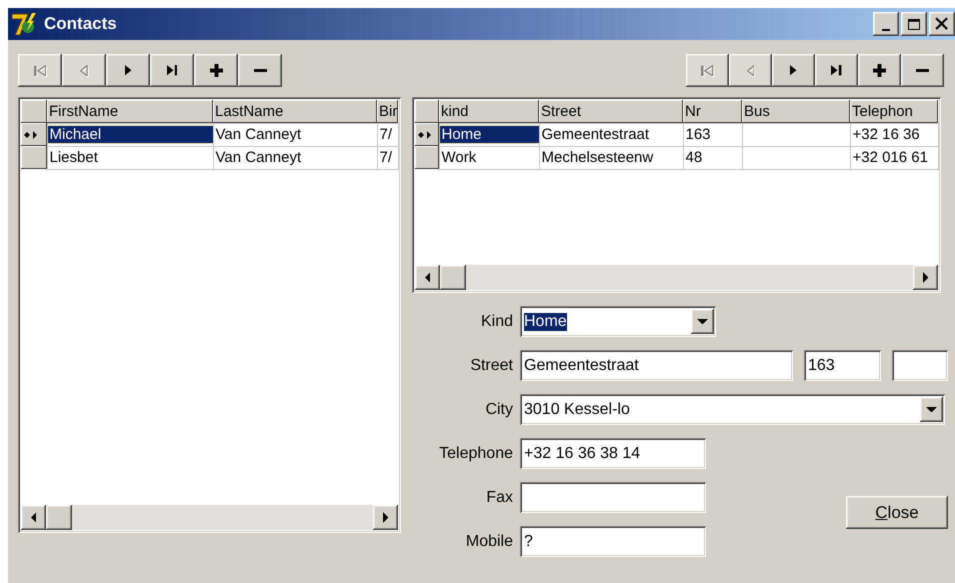 Image resolution: width=955 pixels, height=583 pixels. What do you see at coordinates (613, 497) in the screenshot?
I see `input-field` at bounding box center [613, 497].